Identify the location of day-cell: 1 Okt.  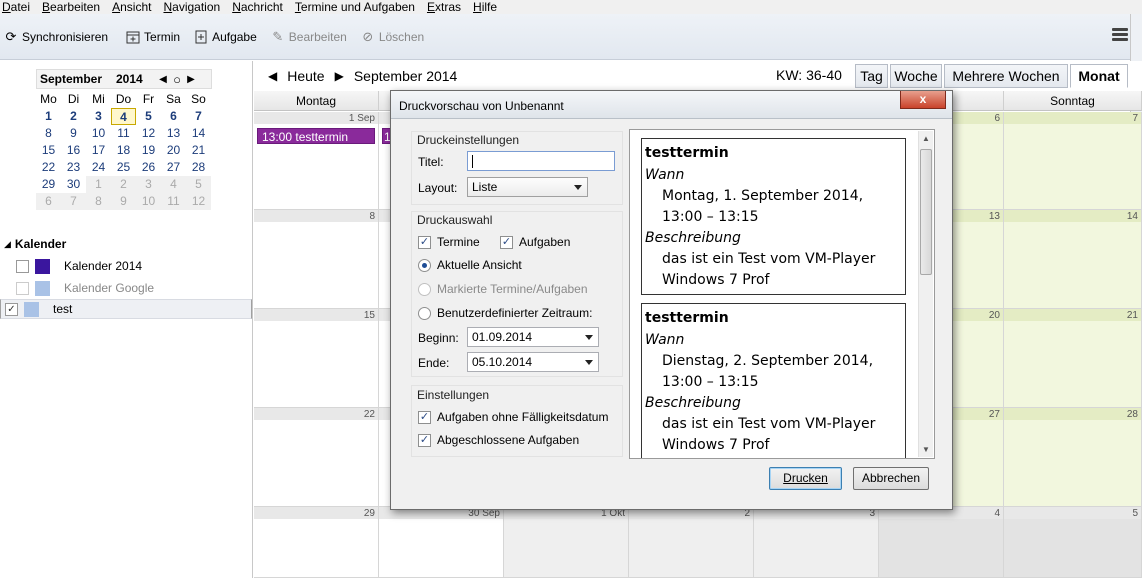
(566, 542).